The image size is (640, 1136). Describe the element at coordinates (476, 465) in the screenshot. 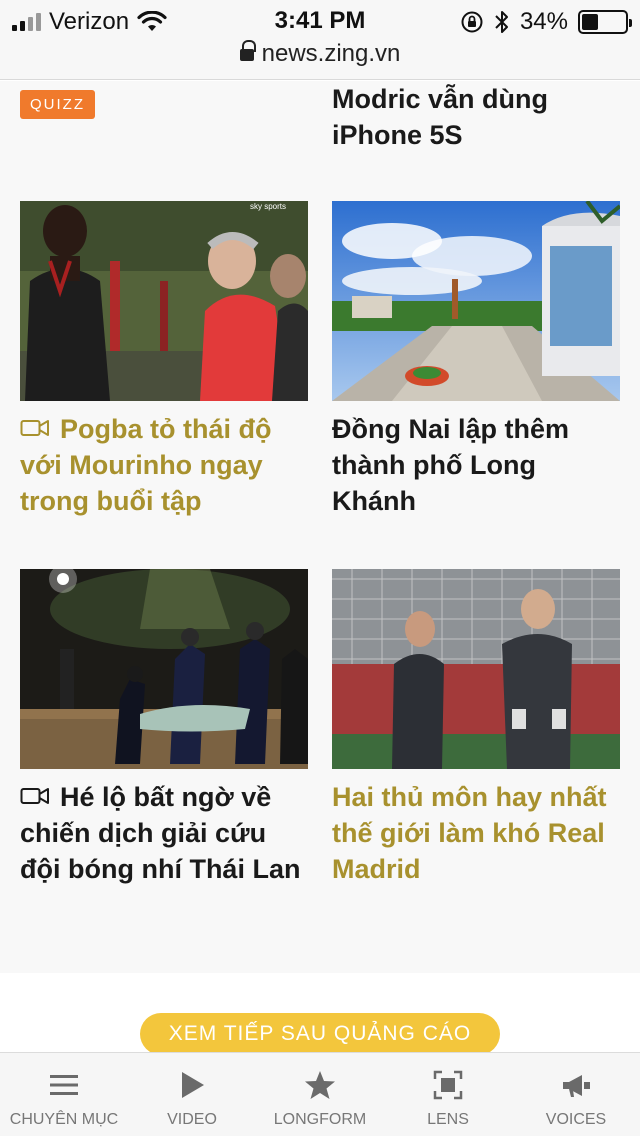

I see `article-title: Đồng Nai lập thêm thành phố Long Khánh` at that location.